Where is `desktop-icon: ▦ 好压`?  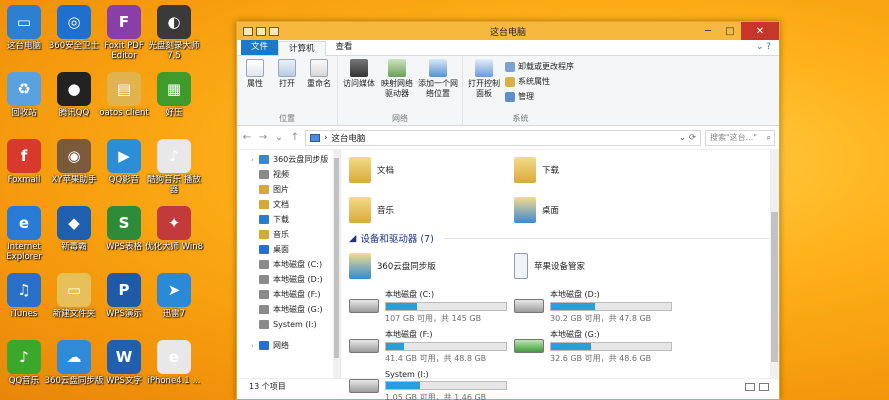
desktop-icon: ▦ 好压 is located at coordinates (174, 95).